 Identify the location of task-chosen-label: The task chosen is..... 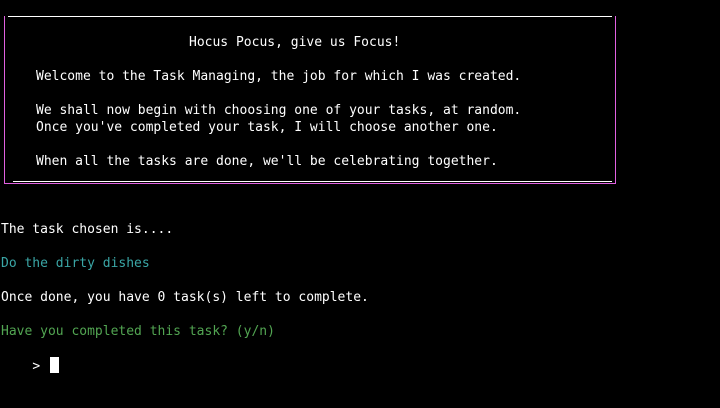
(87, 229).